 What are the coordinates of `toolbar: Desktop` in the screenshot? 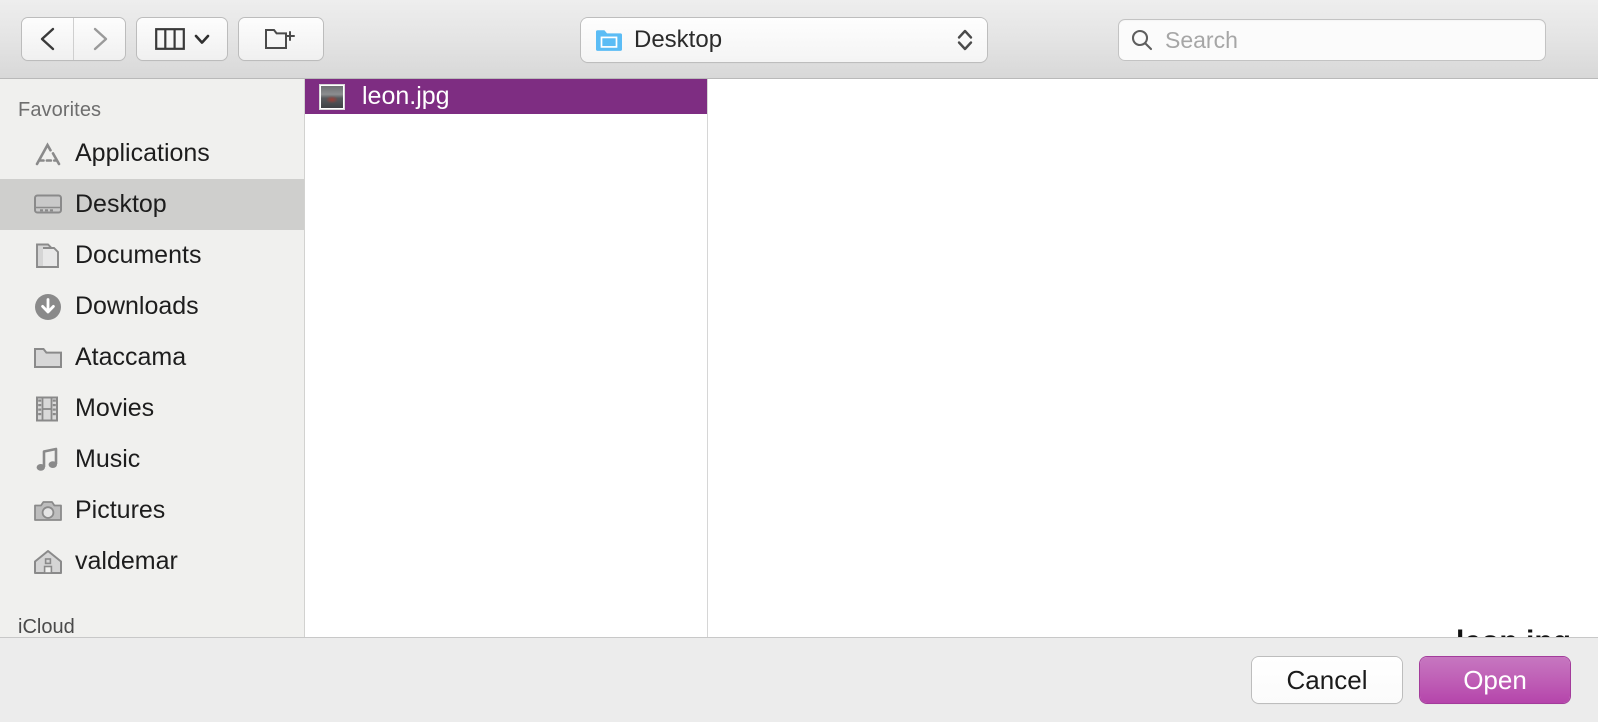 It's located at (799, 39).